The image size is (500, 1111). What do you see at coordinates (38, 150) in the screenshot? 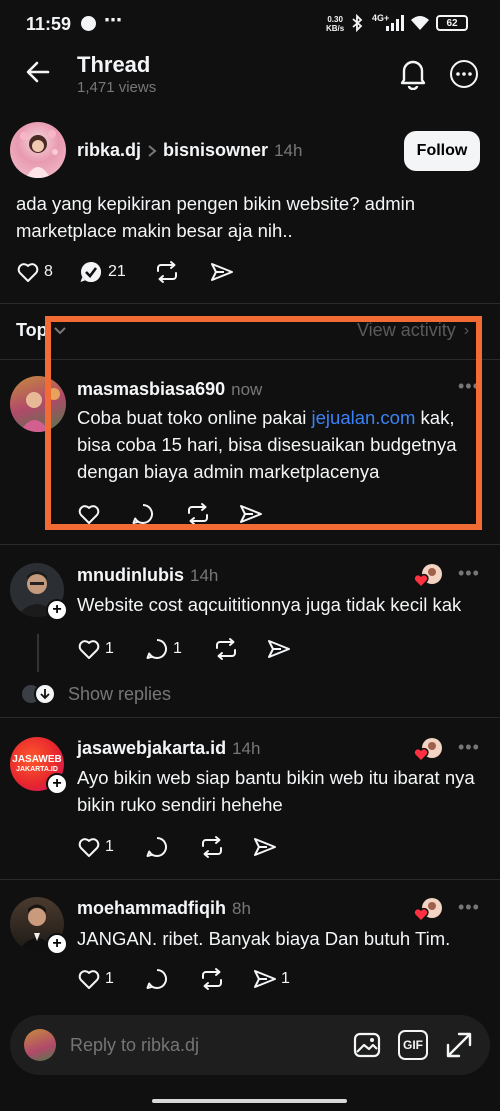
I see `post-author-avatar` at bounding box center [38, 150].